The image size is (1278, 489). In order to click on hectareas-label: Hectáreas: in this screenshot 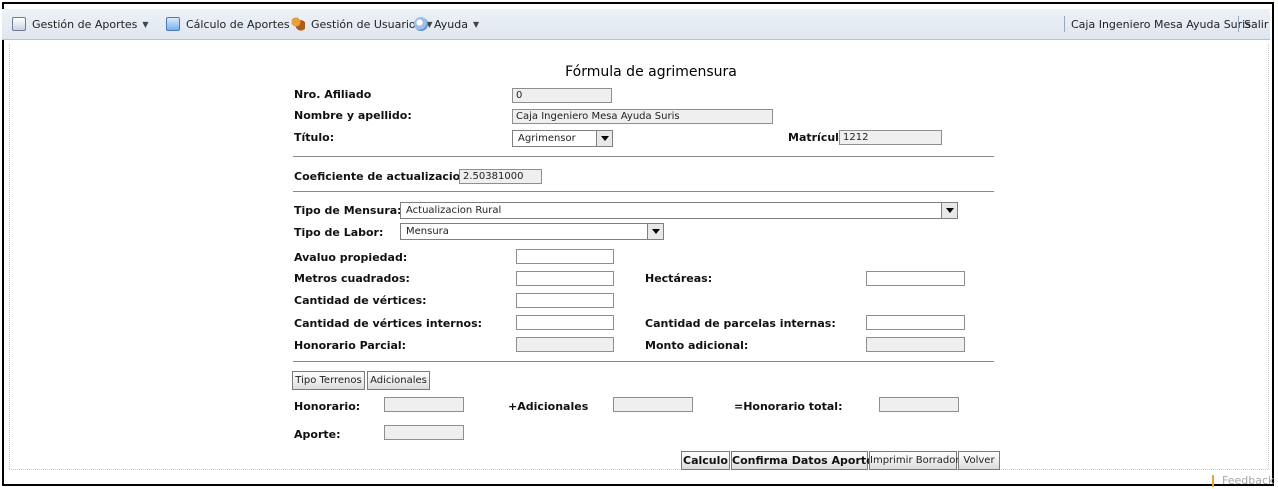, I will do `click(679, 278)`.